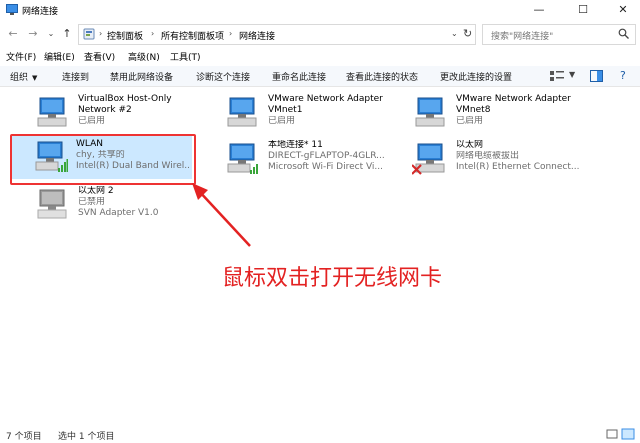  I want to click on network-connections-icon, so click(12, 9).